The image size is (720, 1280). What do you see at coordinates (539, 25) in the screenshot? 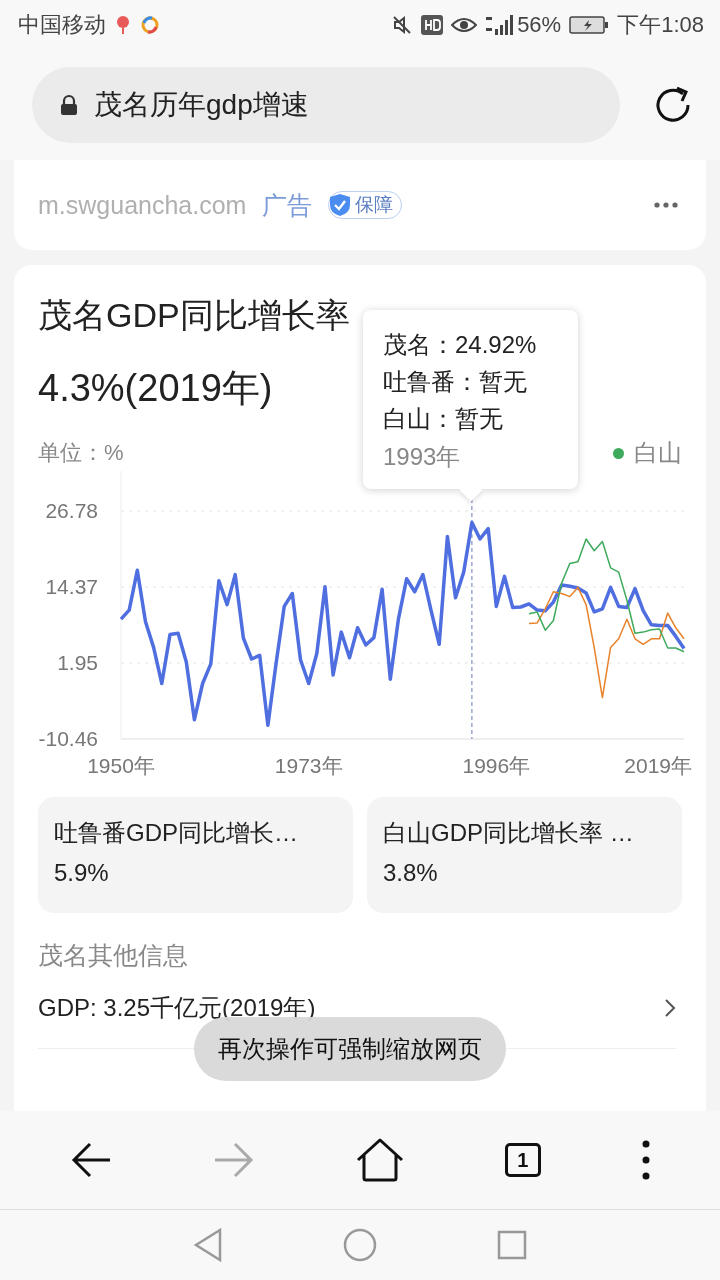
I see `battery-percent: 56%` at bounding box center [539, 25].